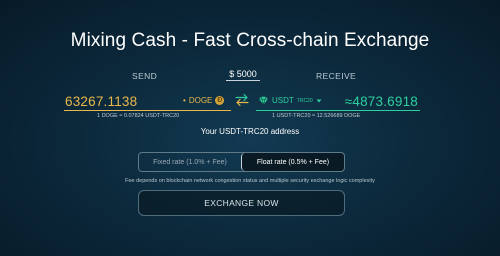  I want to click on address-label: Your USDT-TRC20 address, so click(250, 131).